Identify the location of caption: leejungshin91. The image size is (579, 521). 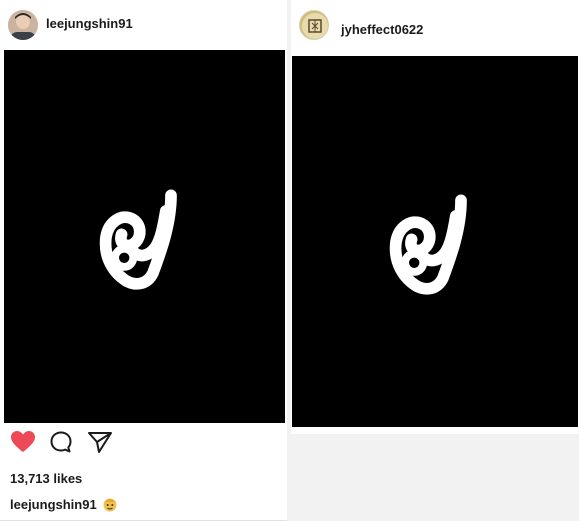
(64, 505).